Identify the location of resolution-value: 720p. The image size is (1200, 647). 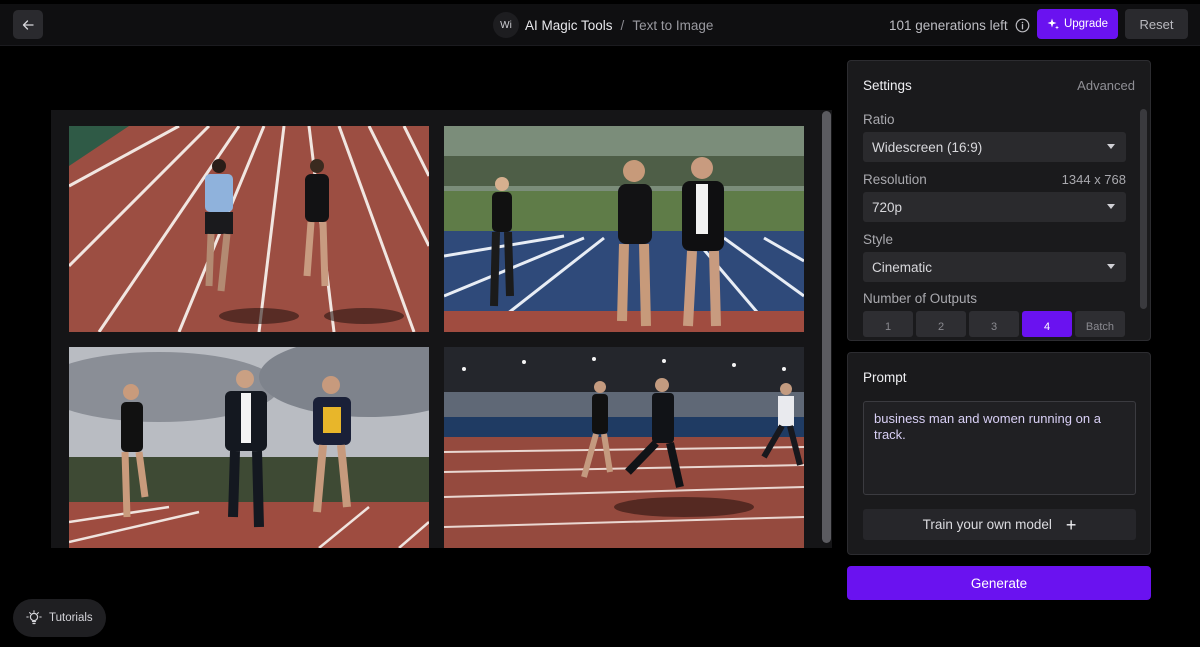
(887, 207).